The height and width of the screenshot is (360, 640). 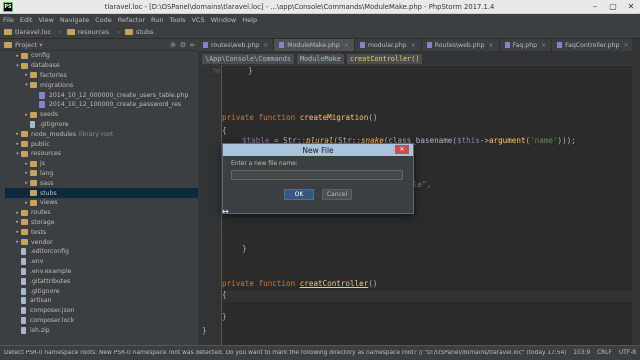 I want to click on close-window-button: ✕, so click(x=631, y=7).